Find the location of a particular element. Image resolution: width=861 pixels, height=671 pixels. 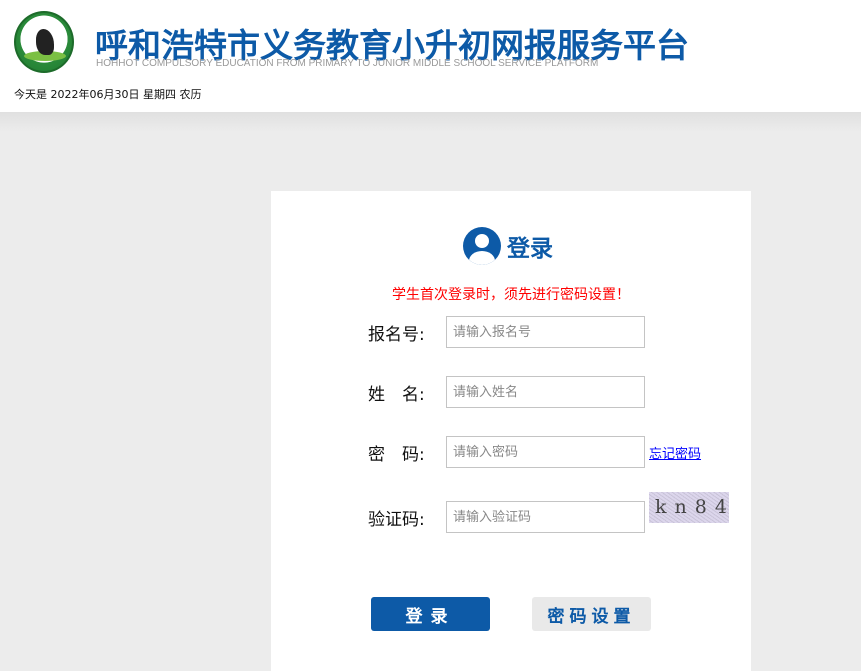

date-text: 今天是 2022年06月30日 星期四 农历 is located at coordinates (108, 94).